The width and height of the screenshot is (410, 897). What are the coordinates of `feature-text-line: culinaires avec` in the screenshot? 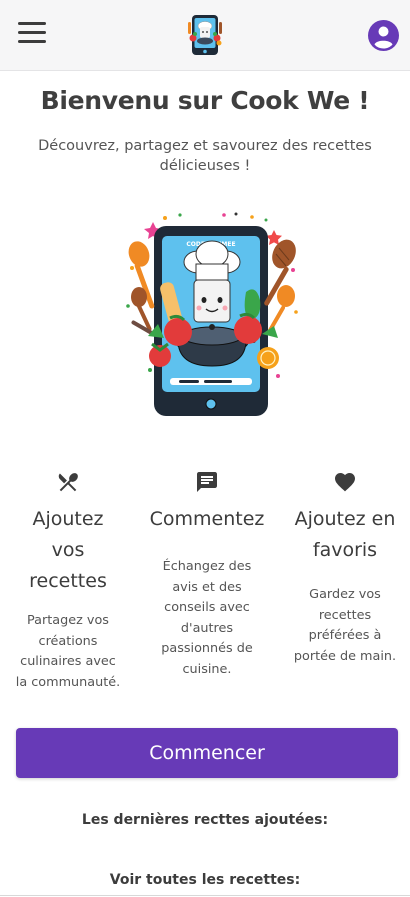 It's located at (68, 661).